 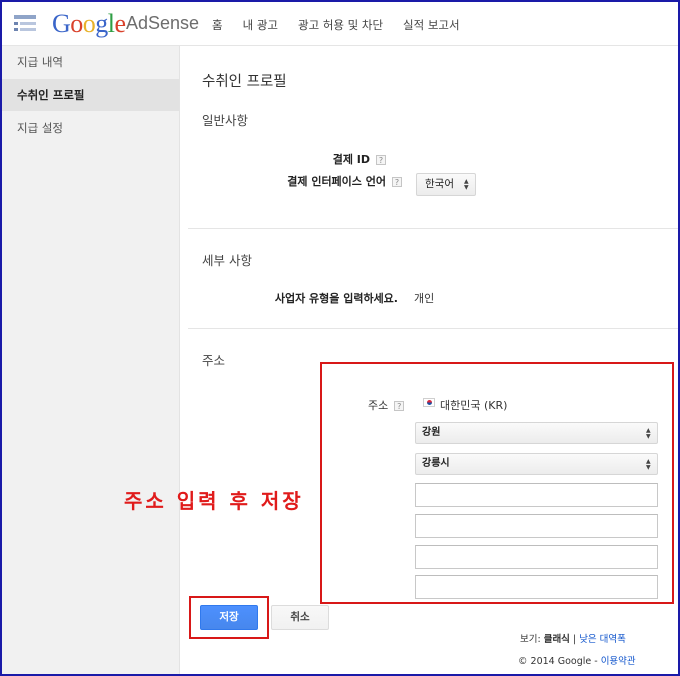 What do you see at coordinates (260, 25) in the screenshot?
I see `nav-my-ads: 내 광고` at bounding box center [260, 25].